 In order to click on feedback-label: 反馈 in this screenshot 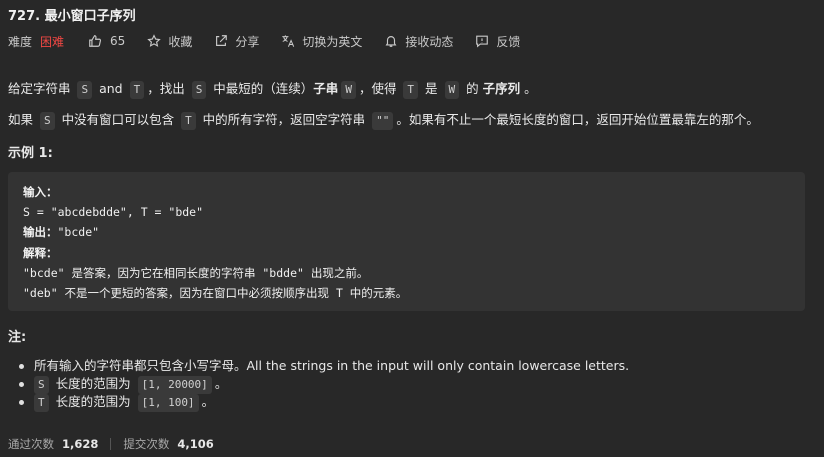, I will do `click(508, 41)`.